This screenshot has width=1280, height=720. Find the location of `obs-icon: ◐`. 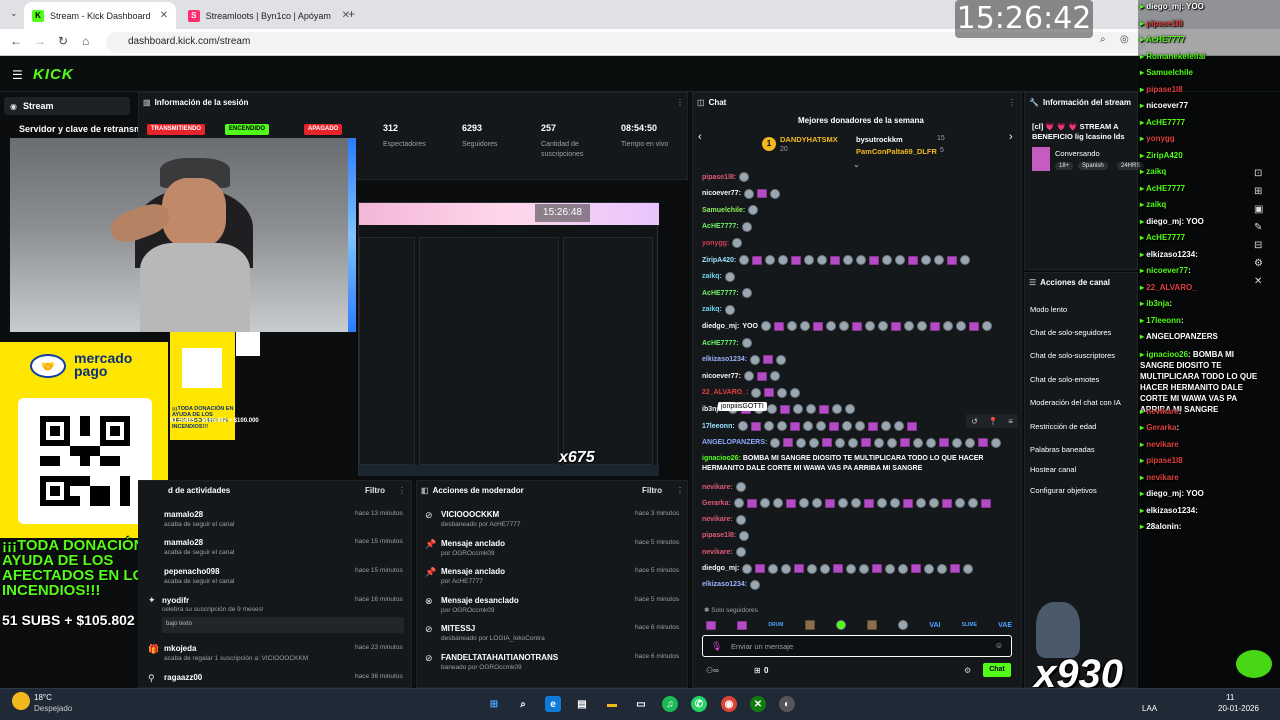

obs-icon: ◐ is located at coordinates (787, 704).